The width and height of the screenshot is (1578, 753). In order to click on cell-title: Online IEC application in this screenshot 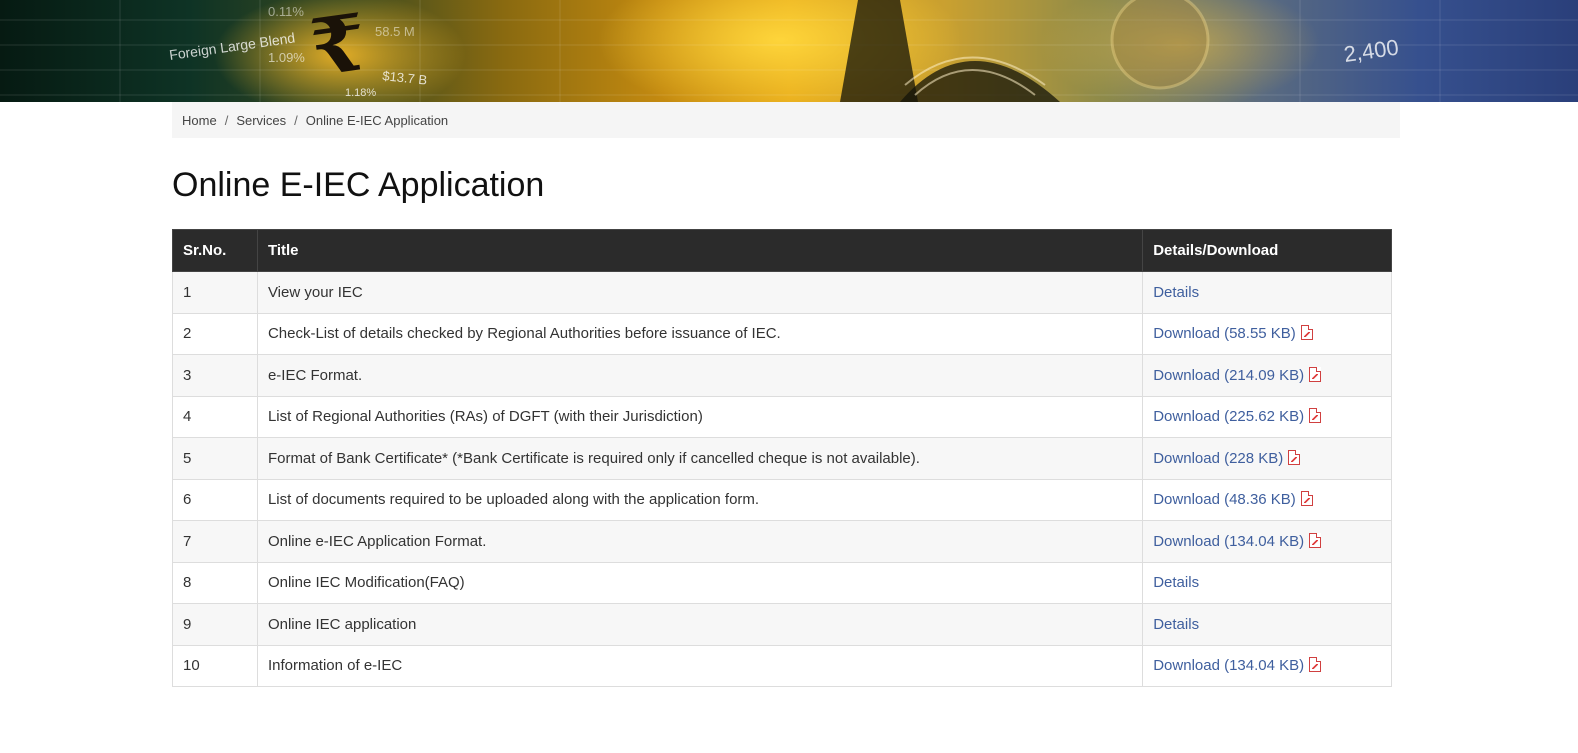, I will do `click(700, 624)`.